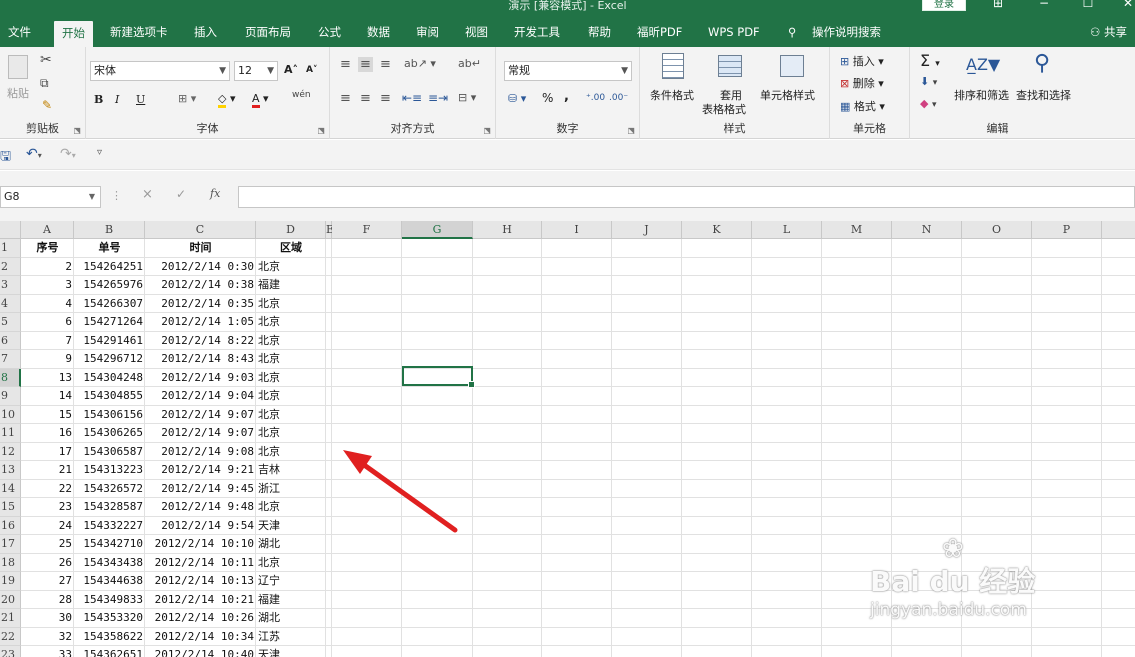 This screenshot has height=657, width=1135. What do you see at coordinates (47, 396) in the screenshot?
I see `cell-seq: 14` at bounding box center [47, 396].